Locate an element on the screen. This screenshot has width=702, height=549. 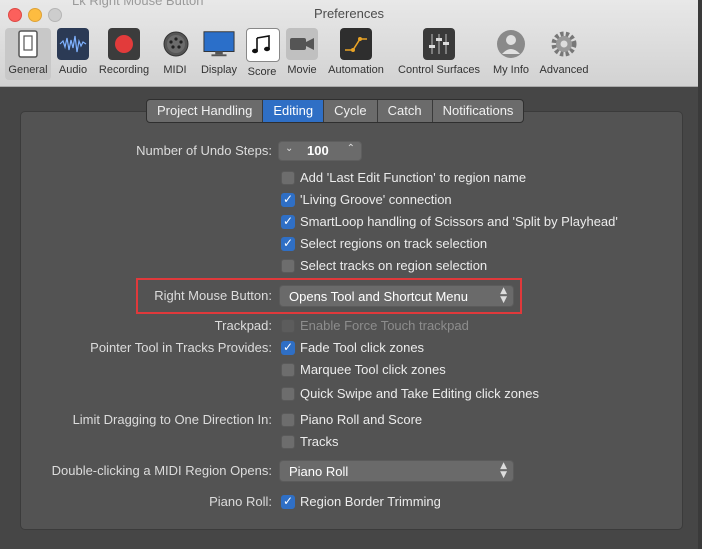
movie-camera-icon is located at coordinates (302, 44).